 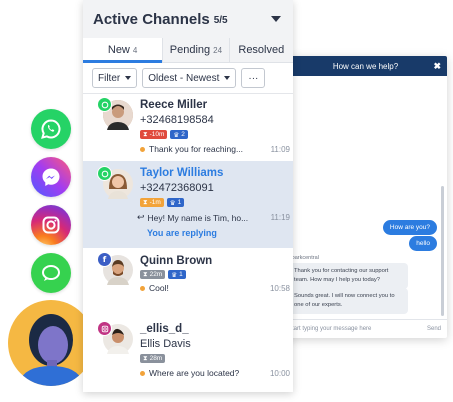 What do you see at coordinates (151, 19) in the screenshot?
I see `panel-title: Active Channels` at bounding box center [151, 19].